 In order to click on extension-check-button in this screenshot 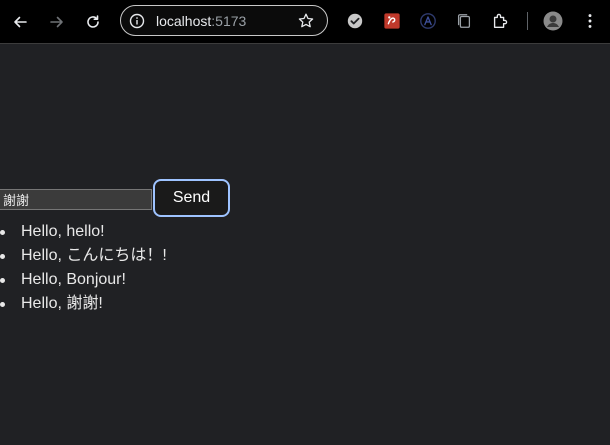, I will do `click(355, 21)`.